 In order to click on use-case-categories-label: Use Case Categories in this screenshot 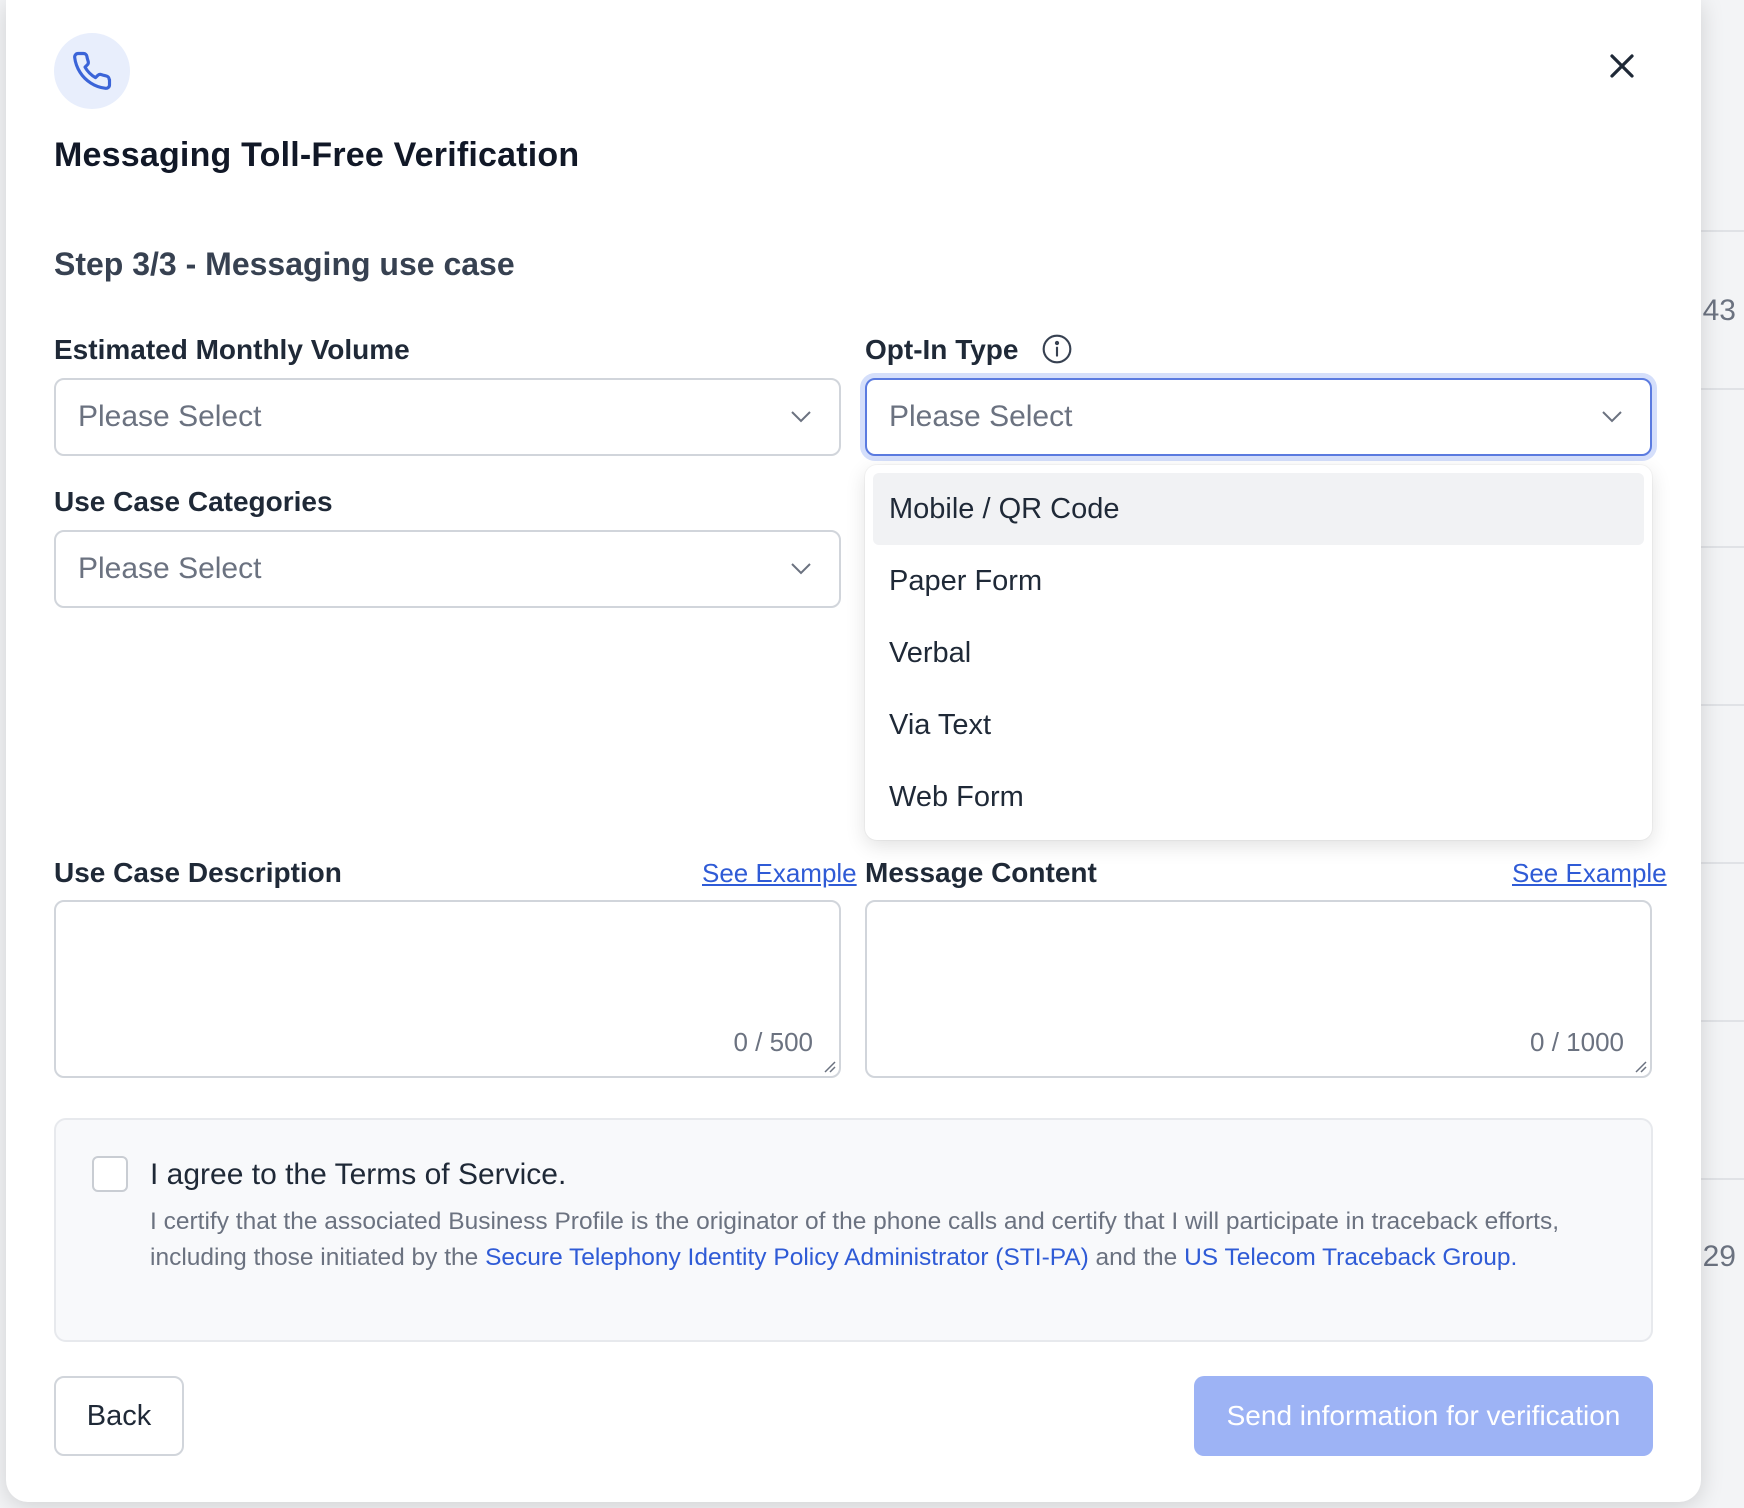, I will do `click(193, 501)`.